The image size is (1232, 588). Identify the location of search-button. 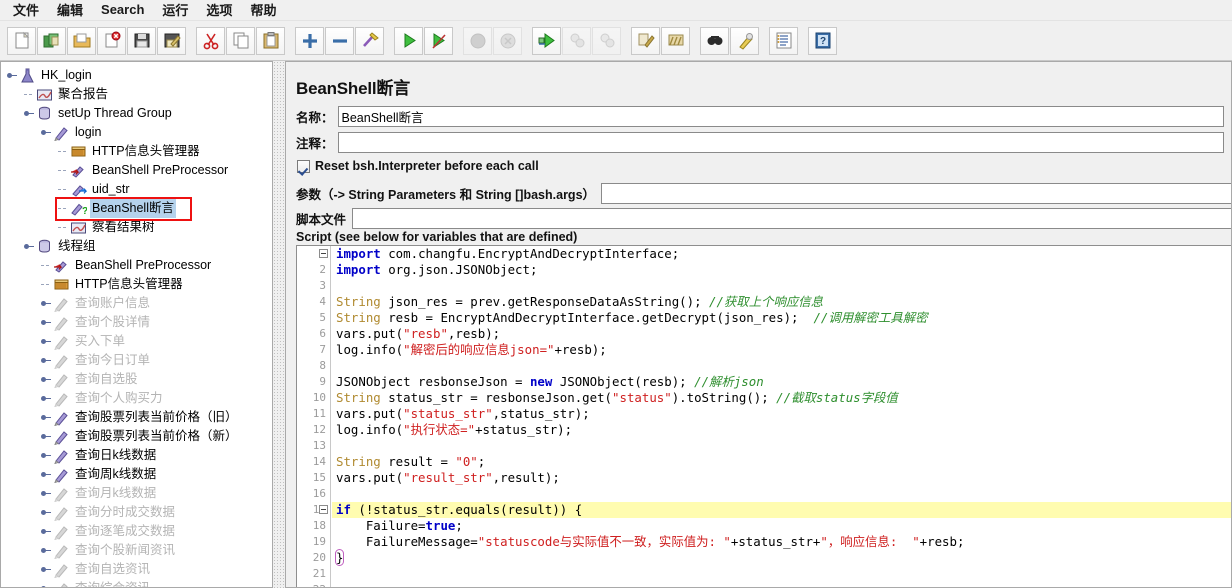
(714, 40).